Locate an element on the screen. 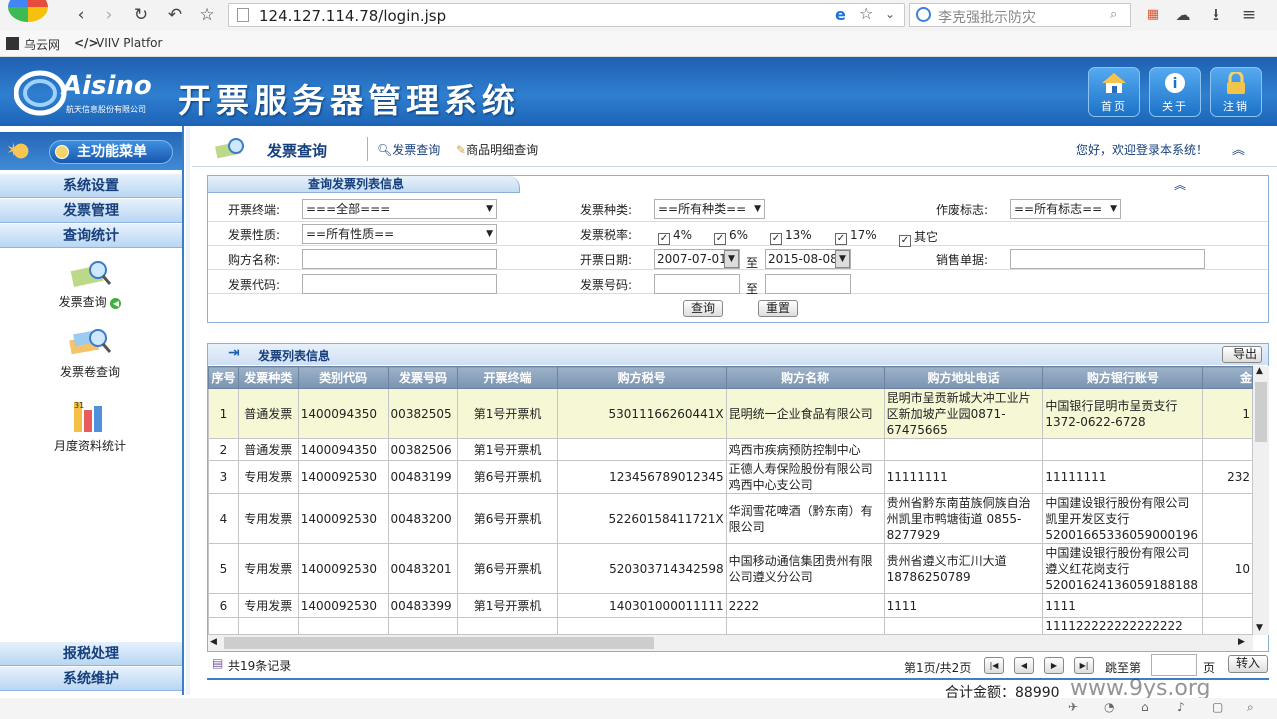 This screenshot has width=1277, height=719. input-sales-doc is located at coordinates (1107, 259).